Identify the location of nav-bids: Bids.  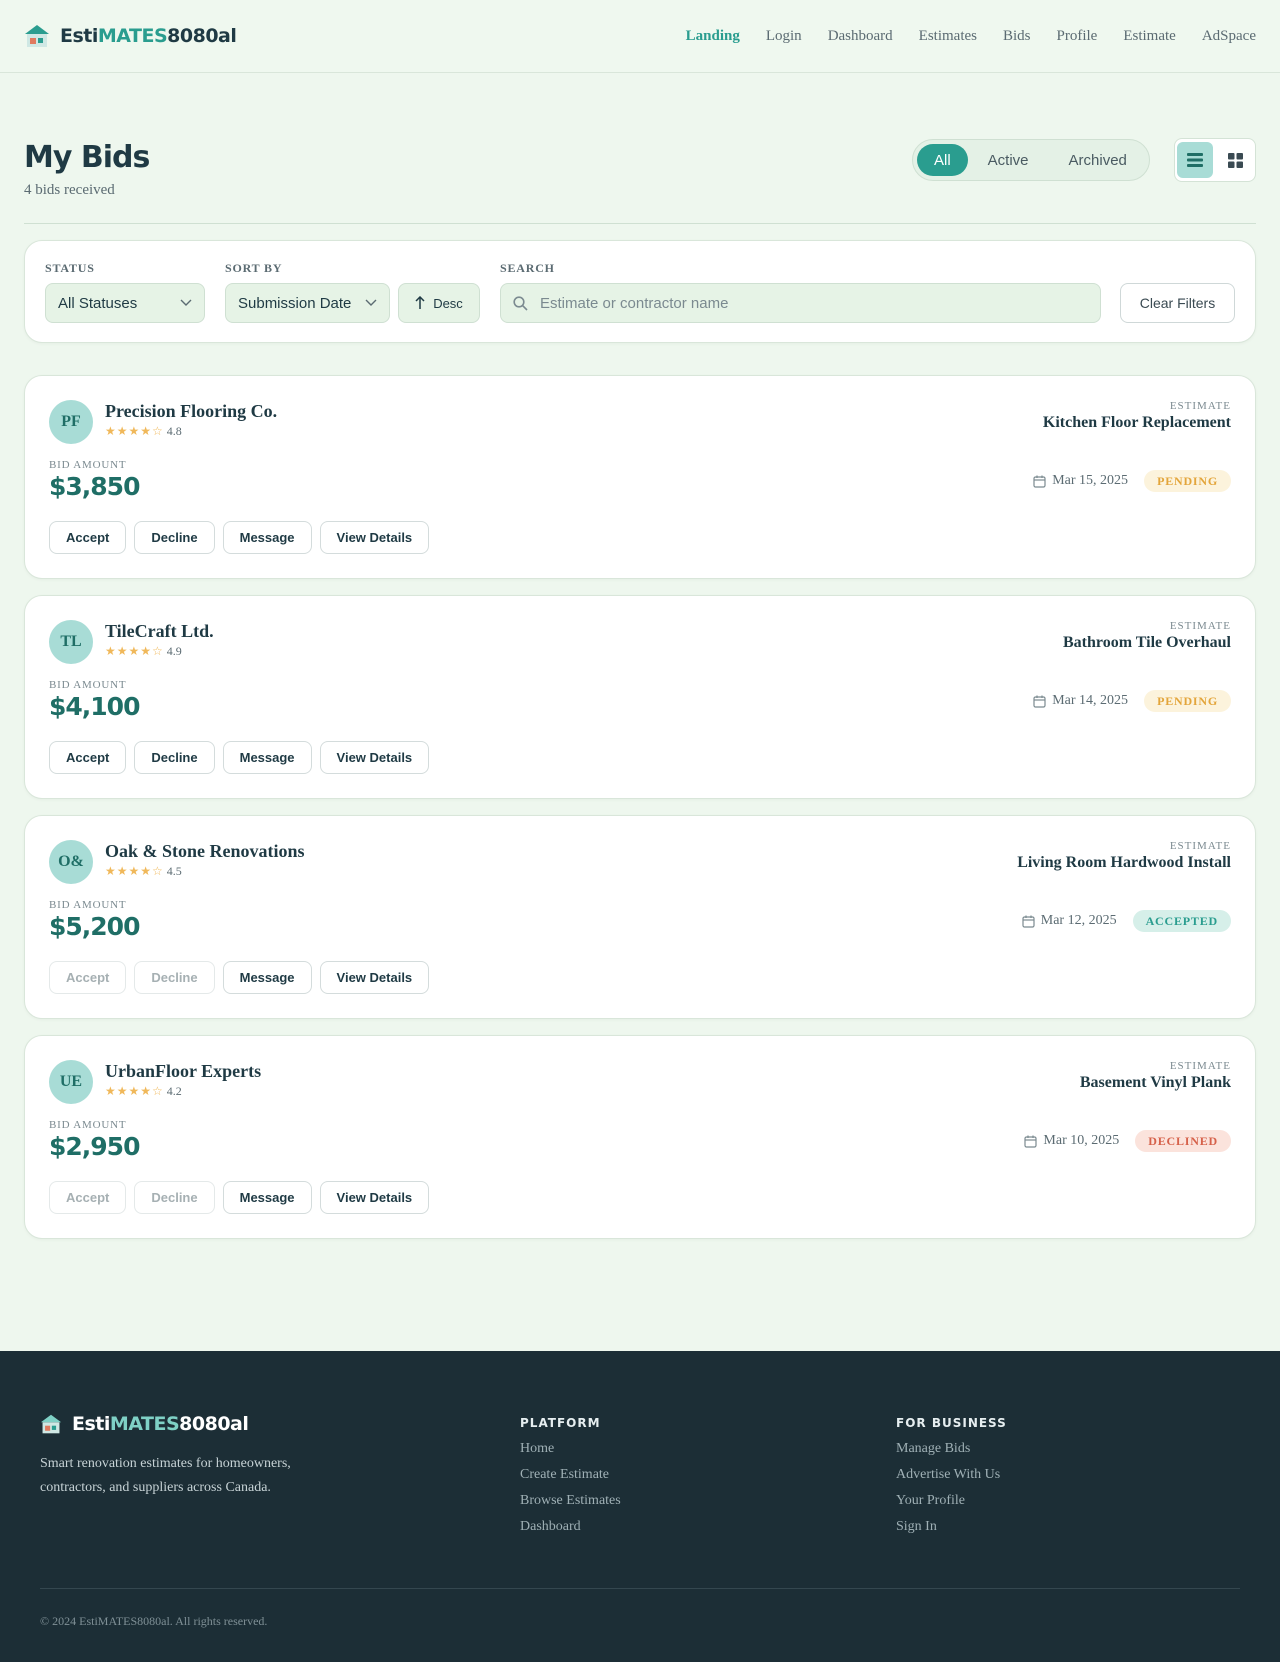
(1017, 36).